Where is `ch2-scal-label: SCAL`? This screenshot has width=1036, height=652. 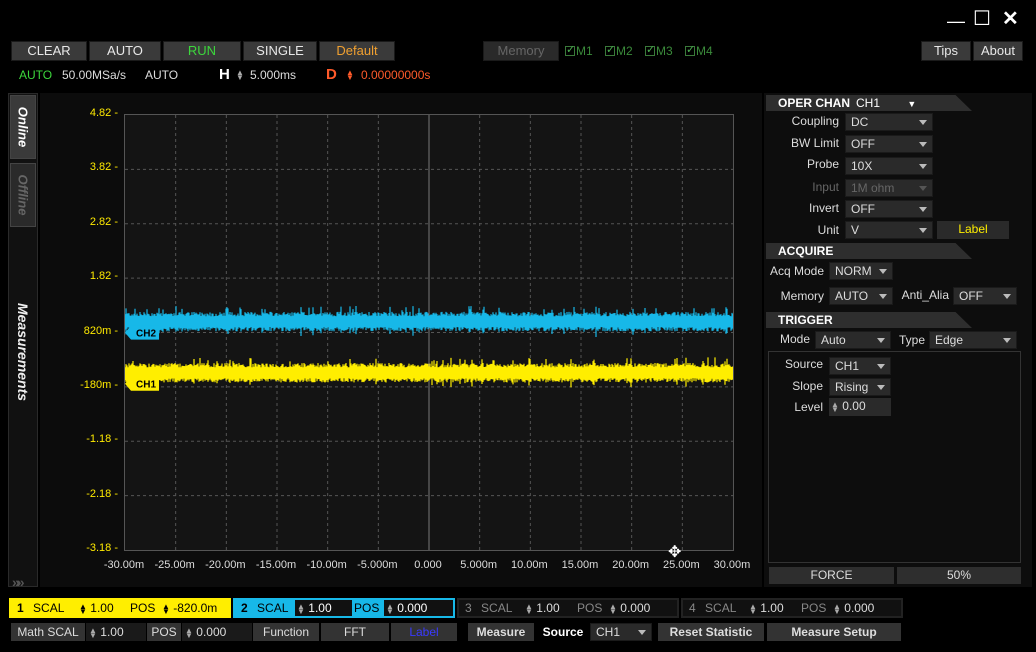 ch2-scal-label: SCAL is located at coordinates (273, 608).